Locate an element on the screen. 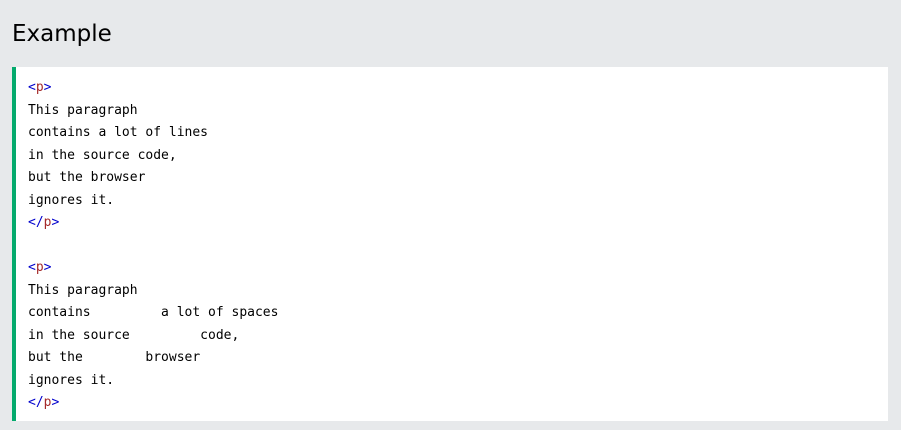  code-line: contains a lot of spaces is located at coordinates (153, 312).